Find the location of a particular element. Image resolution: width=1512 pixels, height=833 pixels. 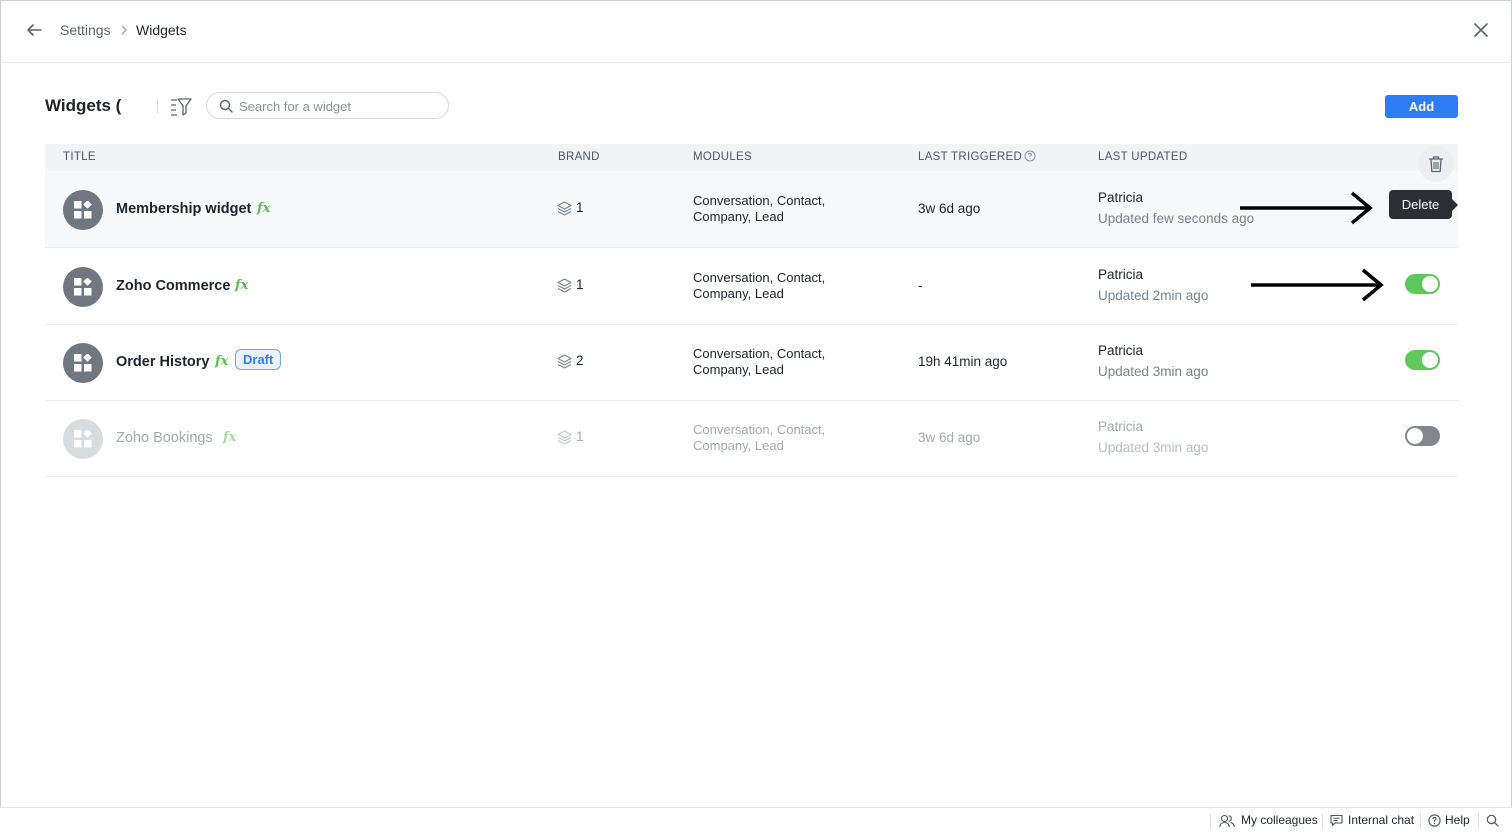

footer-search-button is located at coordinates (1493, 821).